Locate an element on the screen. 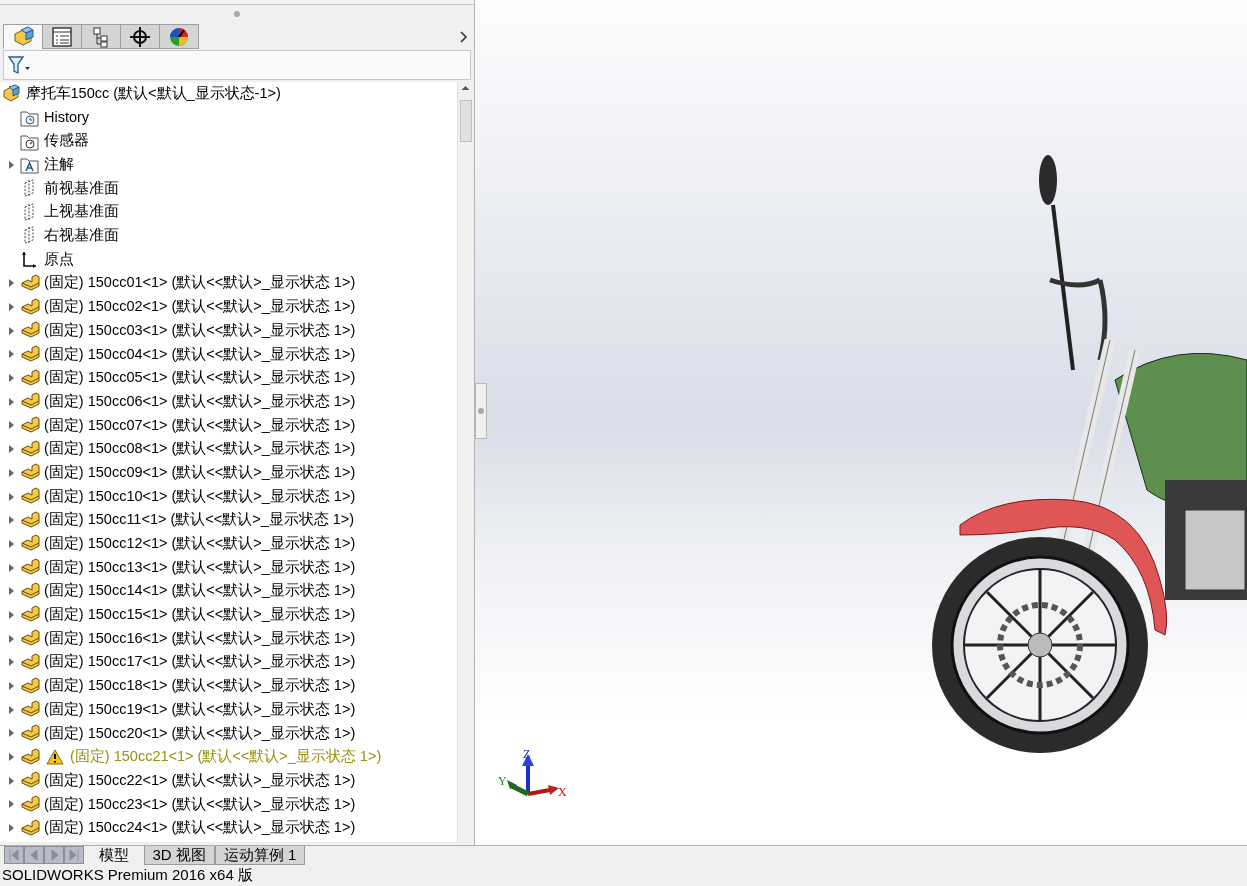 The image size is (1247, 886). tree-item: (固定) 150cc09<1> (默认<<默认>_显示状态 1>) is located at coordinates (200, 472).